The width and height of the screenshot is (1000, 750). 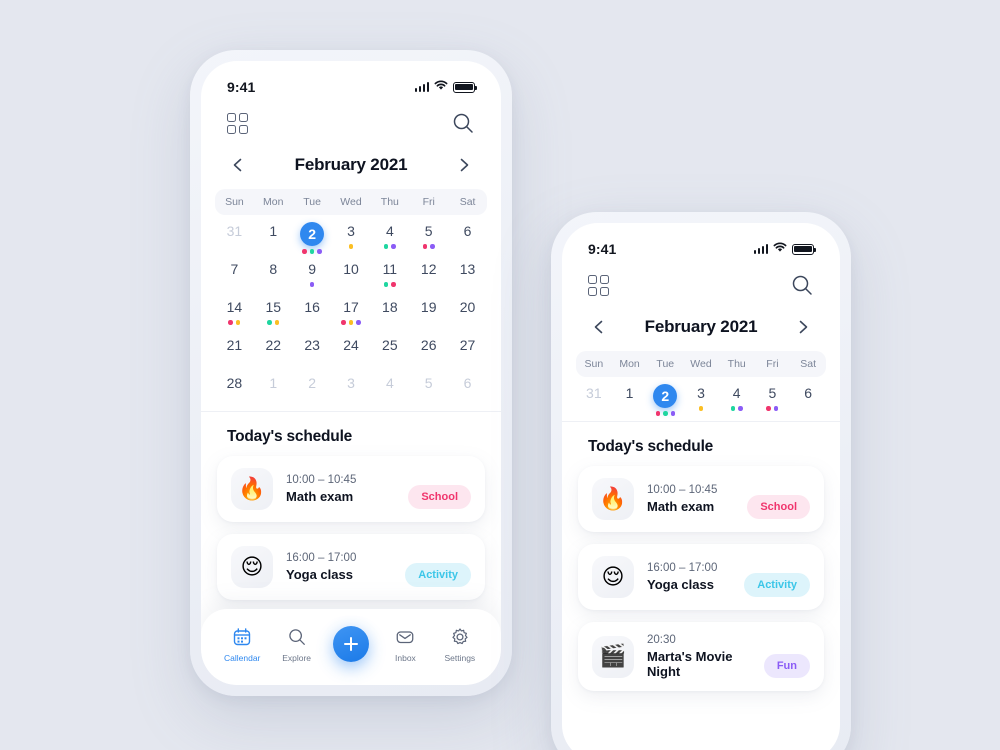 What do you see at coordinates (312, 272) in the screenshot?
I see `calendar-day-9: 9` at bounding box center [312, 272].